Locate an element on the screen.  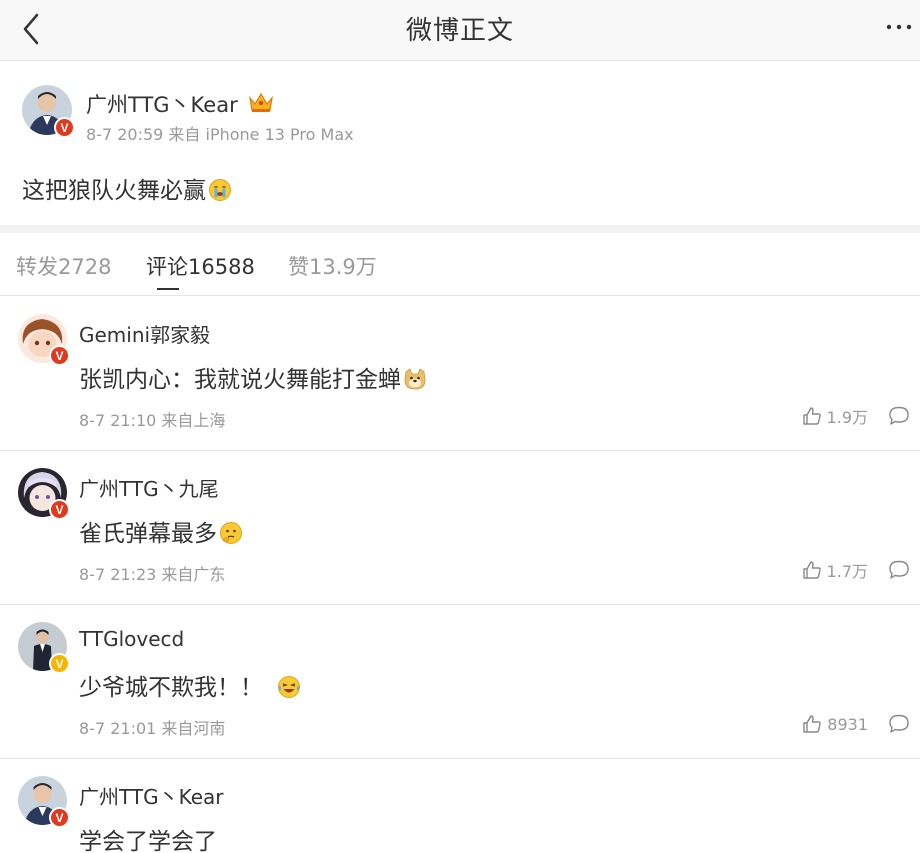
comment-meta: 8-7 21:01 来自河南 is located at coordinates (152, 728).